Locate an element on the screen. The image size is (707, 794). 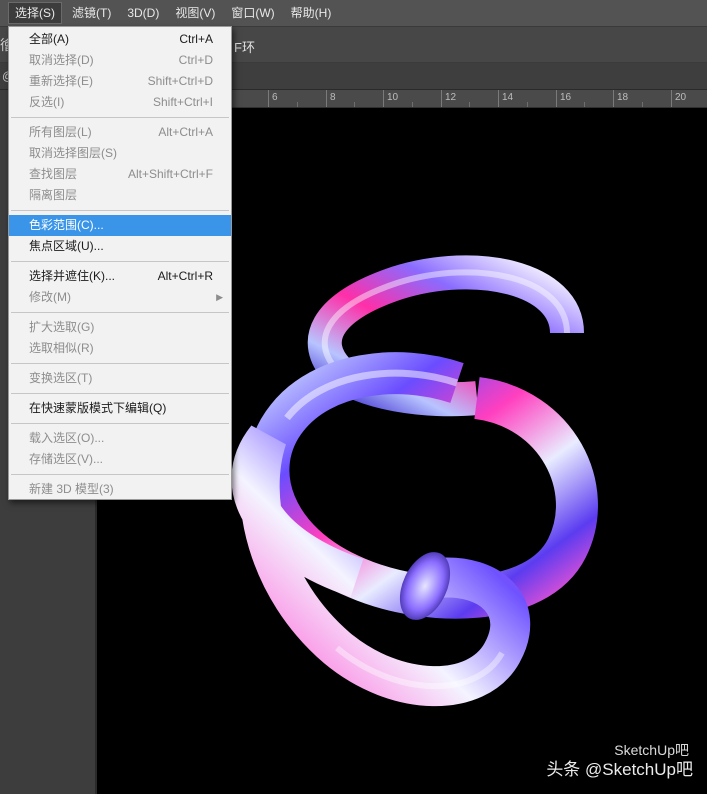
menu-item-find-layers: 查找图层 Alt+Shift+Ctrl+F is located at coordinates (120, 174).